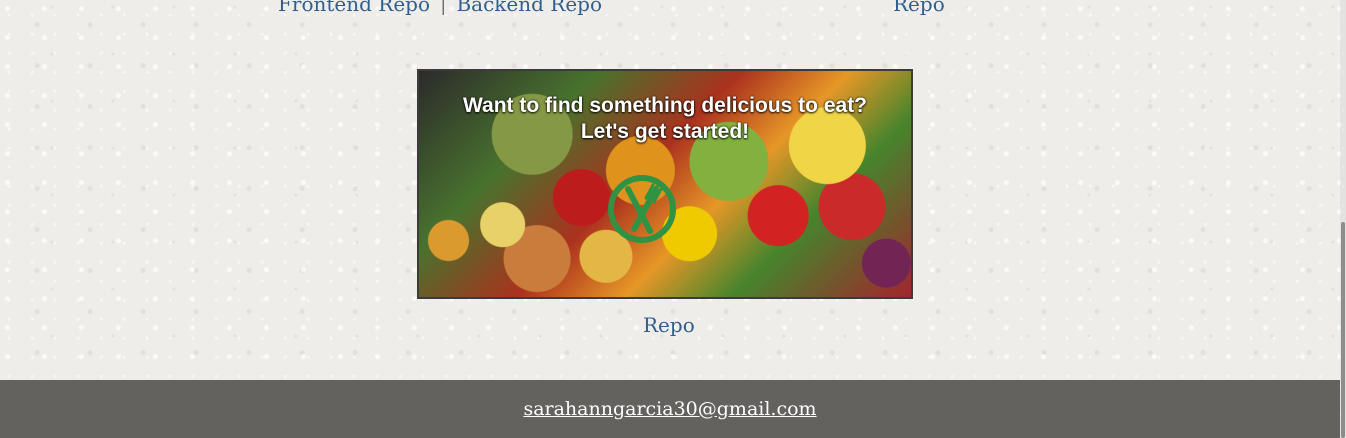 This screenshot has height=438, width=1346. What do you see at coordinates (665, 105) in the screenshot?
I see `banner-headline: Want to find something delicious to eat?` at bounding box center [665, 105].